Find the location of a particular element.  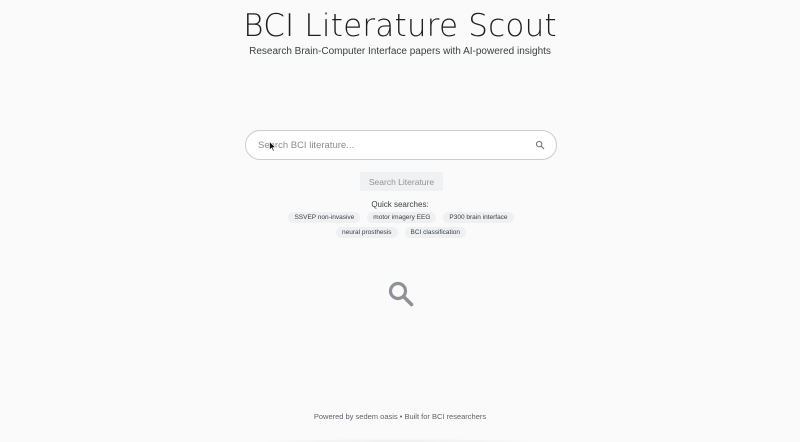

search-input is located at coordinates (396, 145).